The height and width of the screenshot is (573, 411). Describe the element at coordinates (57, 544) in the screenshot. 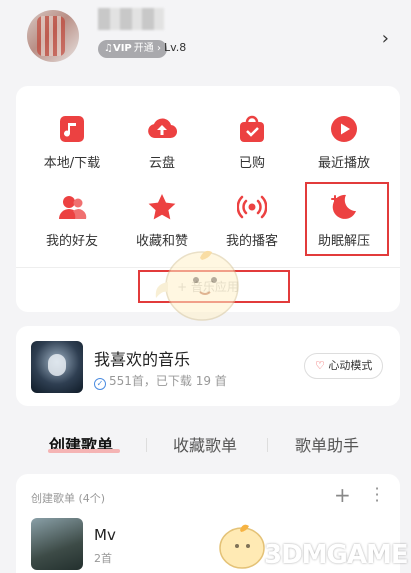

I see `playlist-cover` at that location.